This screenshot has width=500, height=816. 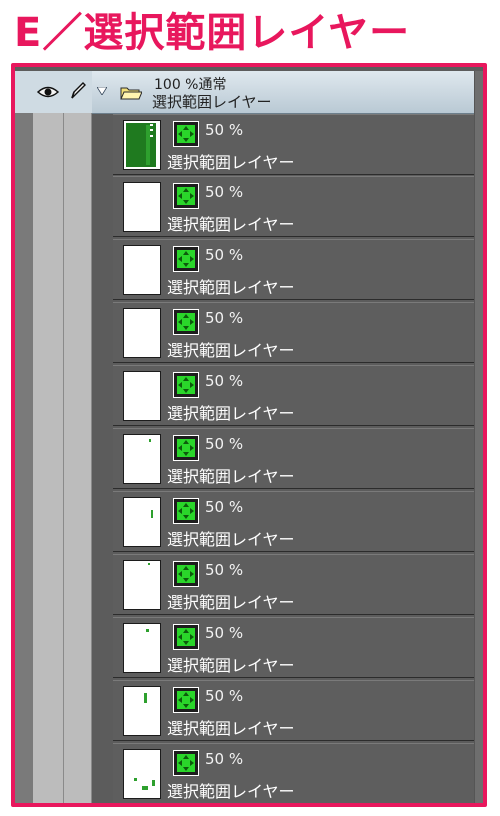 What do you see at coordinates (212, 102) in the screenshot?
I see `folder-name: 選択範囲レイヤー` at bounding box center [212, 102].